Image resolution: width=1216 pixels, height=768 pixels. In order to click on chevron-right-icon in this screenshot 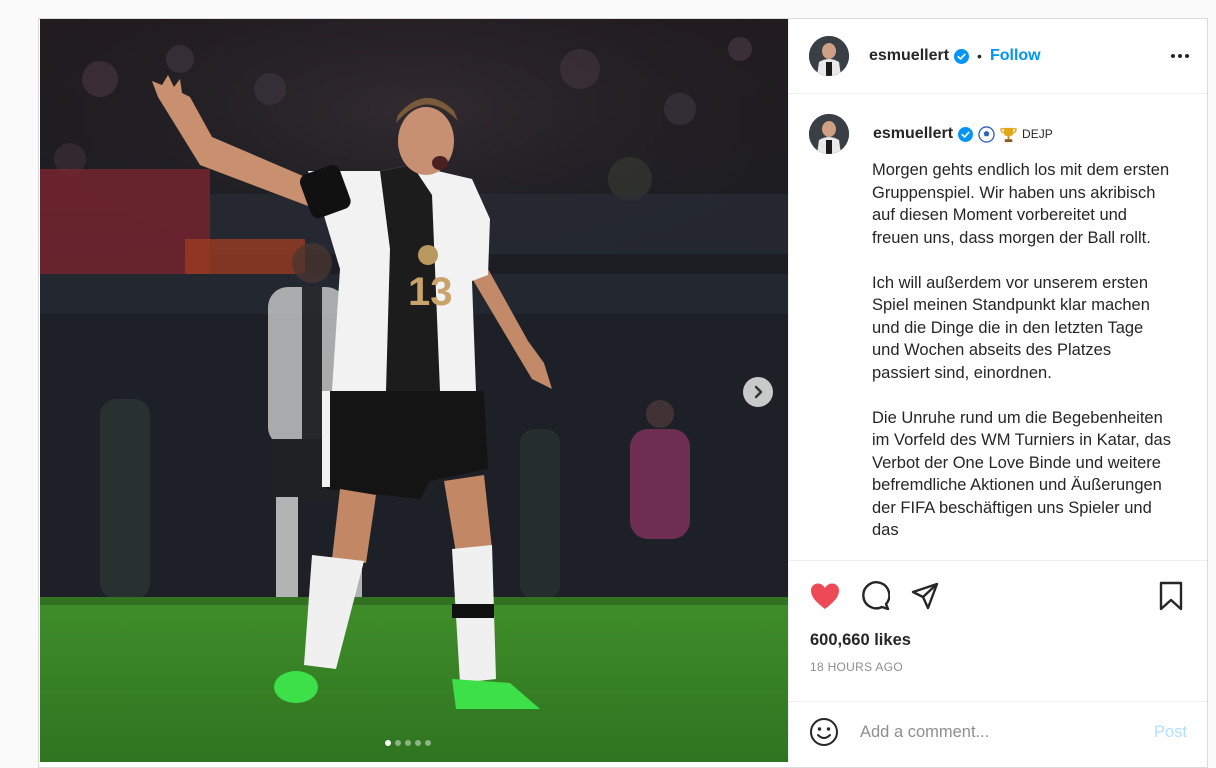, I will do `click(758, 392)`.